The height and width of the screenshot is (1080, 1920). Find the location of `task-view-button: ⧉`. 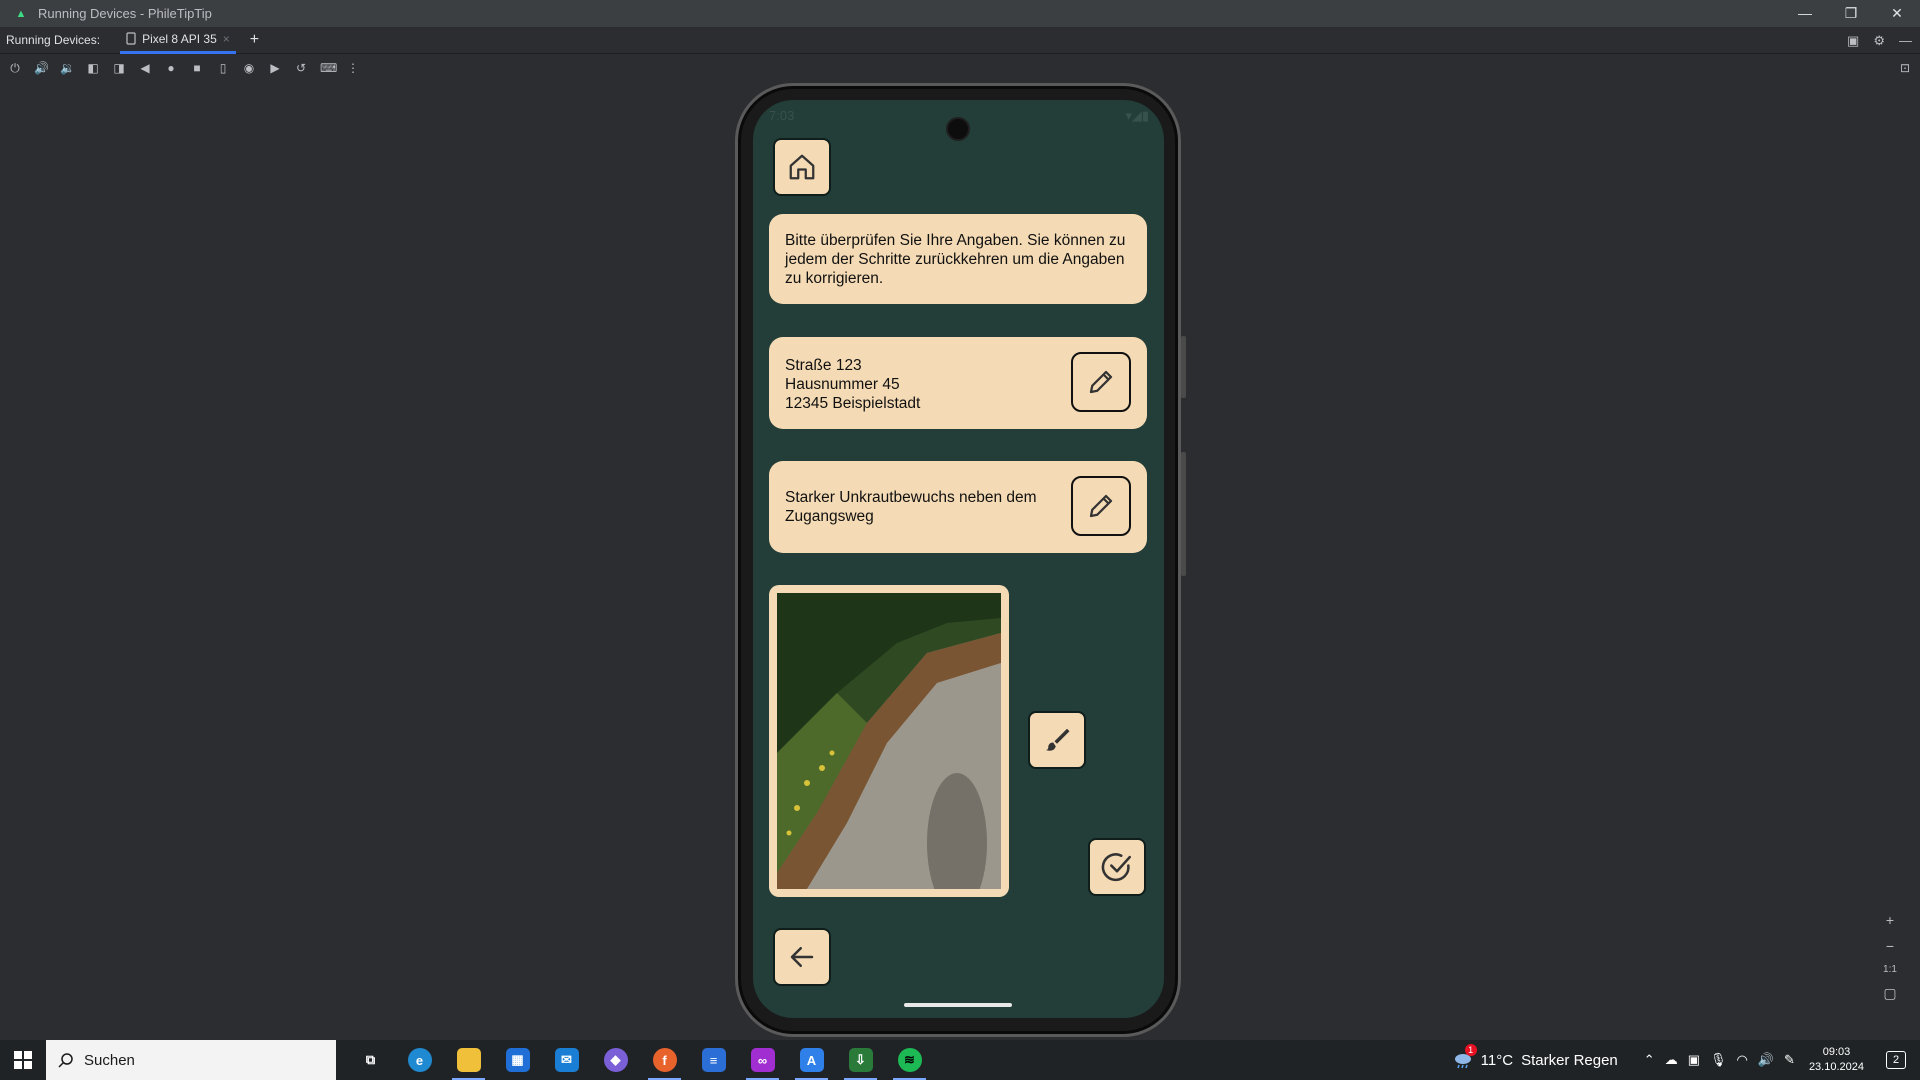

task-view-button: ⧉ is located at coordinates (370, 1060).